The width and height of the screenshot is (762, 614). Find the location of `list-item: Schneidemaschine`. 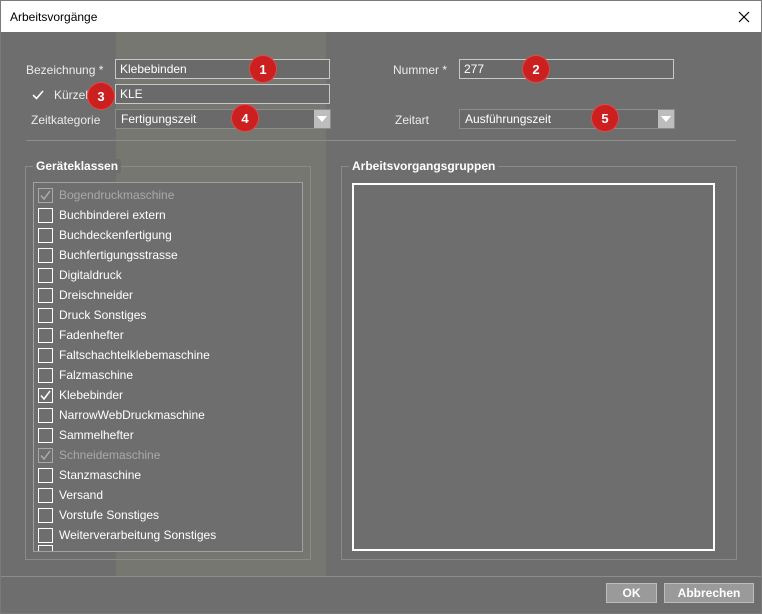

list-item: Schneidemaschine is located at coordinates (99, 455).